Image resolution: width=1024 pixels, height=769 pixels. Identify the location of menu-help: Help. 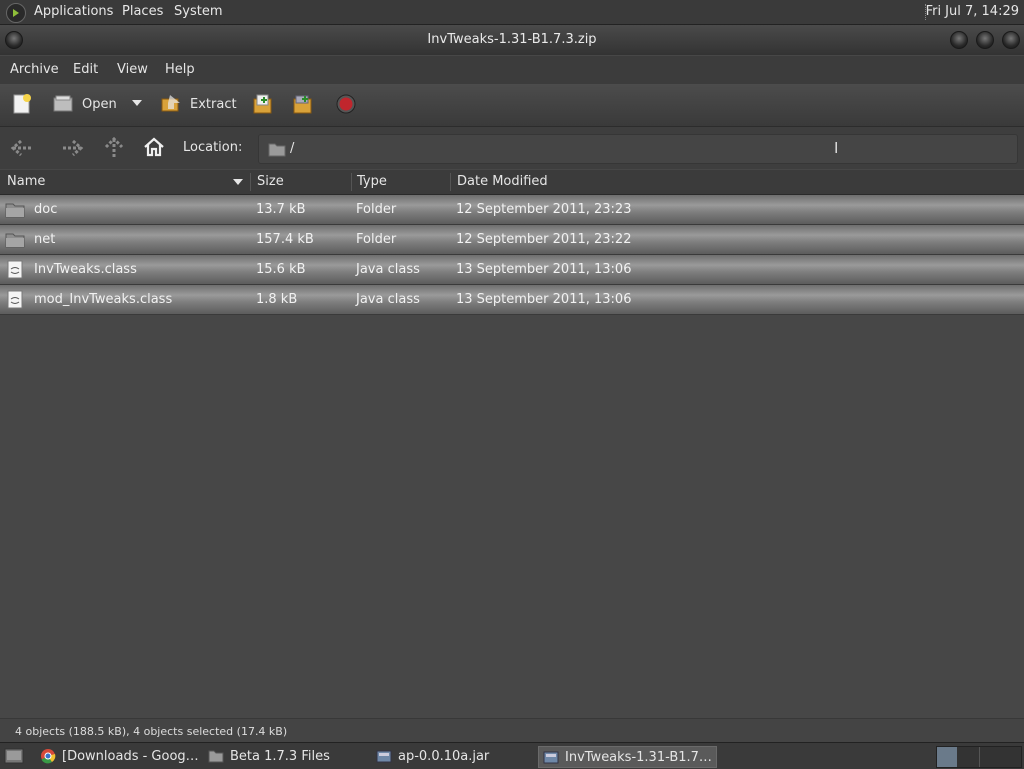
(180, 69).